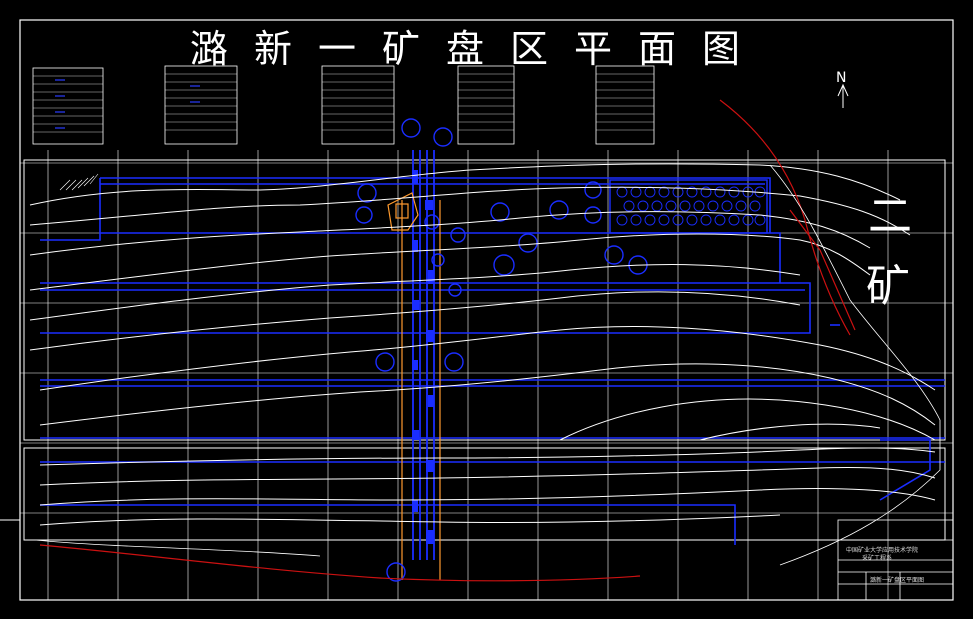 The image size is (973, 619). What do you see at coordinates (343, 105) in the screenshot?
I see `legend-tables` at bounding box center [343, 105].